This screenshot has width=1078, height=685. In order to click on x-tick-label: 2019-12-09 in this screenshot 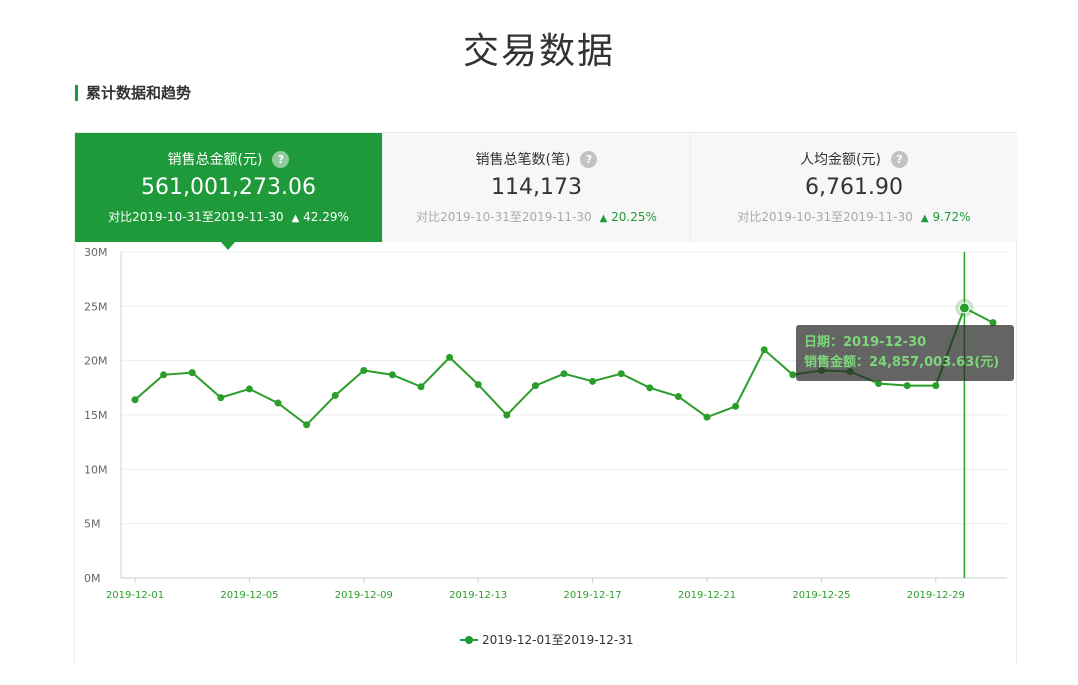, I will do `click(364, 595)`.